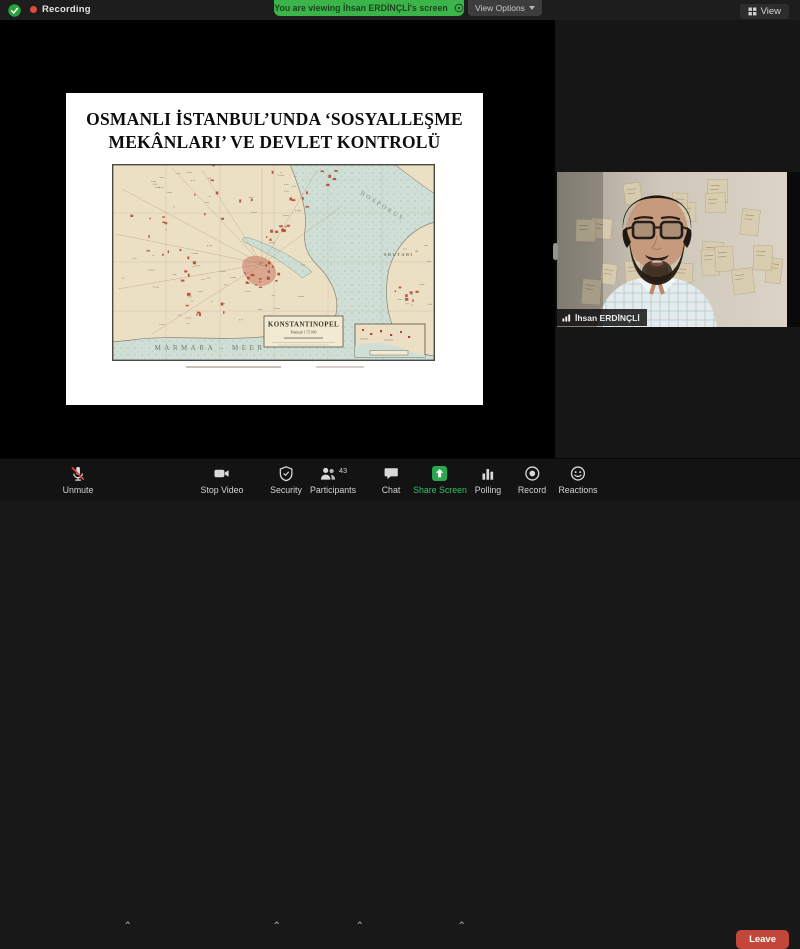 The width and height of the screenshot is (800, 949). I want to click on share-screen-label: Share Screen, so click(440, 490).